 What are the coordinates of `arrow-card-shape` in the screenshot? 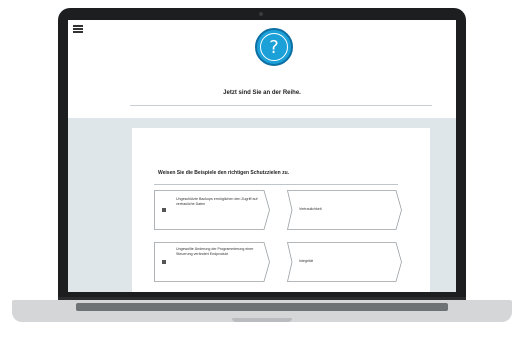 It's located at (212, 210).